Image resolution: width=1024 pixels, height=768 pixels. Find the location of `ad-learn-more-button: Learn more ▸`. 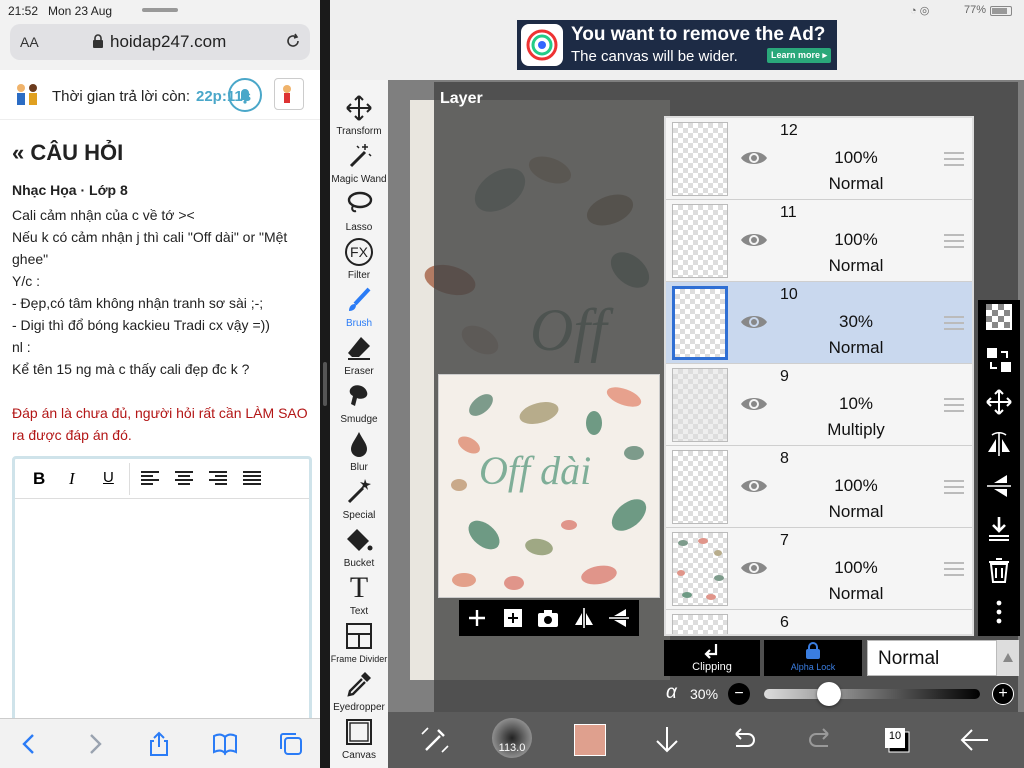

ad-learn-more-button: Learn more ▸ is located at coordinates (799, 55).